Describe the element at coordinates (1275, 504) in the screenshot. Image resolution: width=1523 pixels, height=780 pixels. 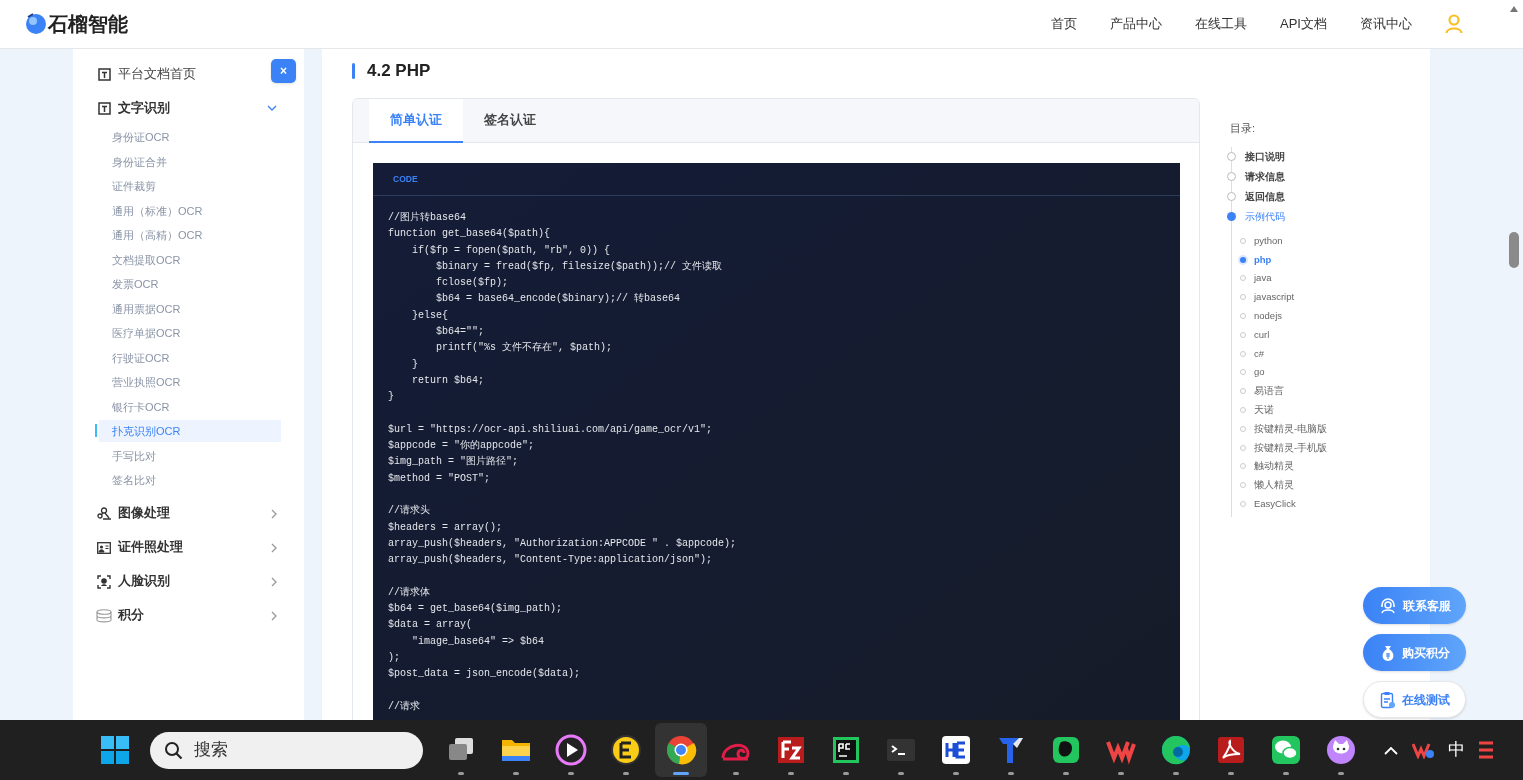
I see `toc-link: EasyClick` at that location.